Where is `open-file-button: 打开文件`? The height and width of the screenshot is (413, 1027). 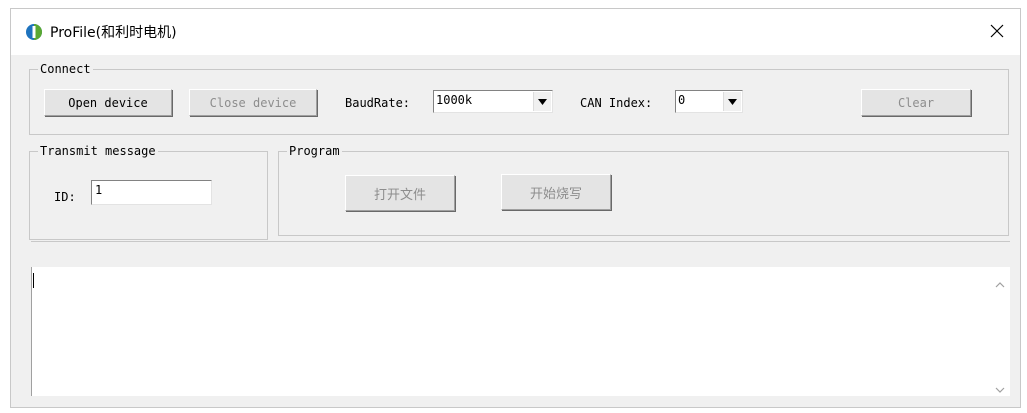 open-file-button: 打开文件 is located at coordinates (400, 193).